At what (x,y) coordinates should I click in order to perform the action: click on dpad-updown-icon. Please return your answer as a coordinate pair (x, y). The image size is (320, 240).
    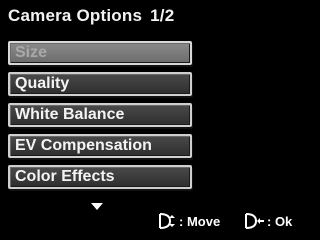
    Looking at the image, I should click on (167, 221).